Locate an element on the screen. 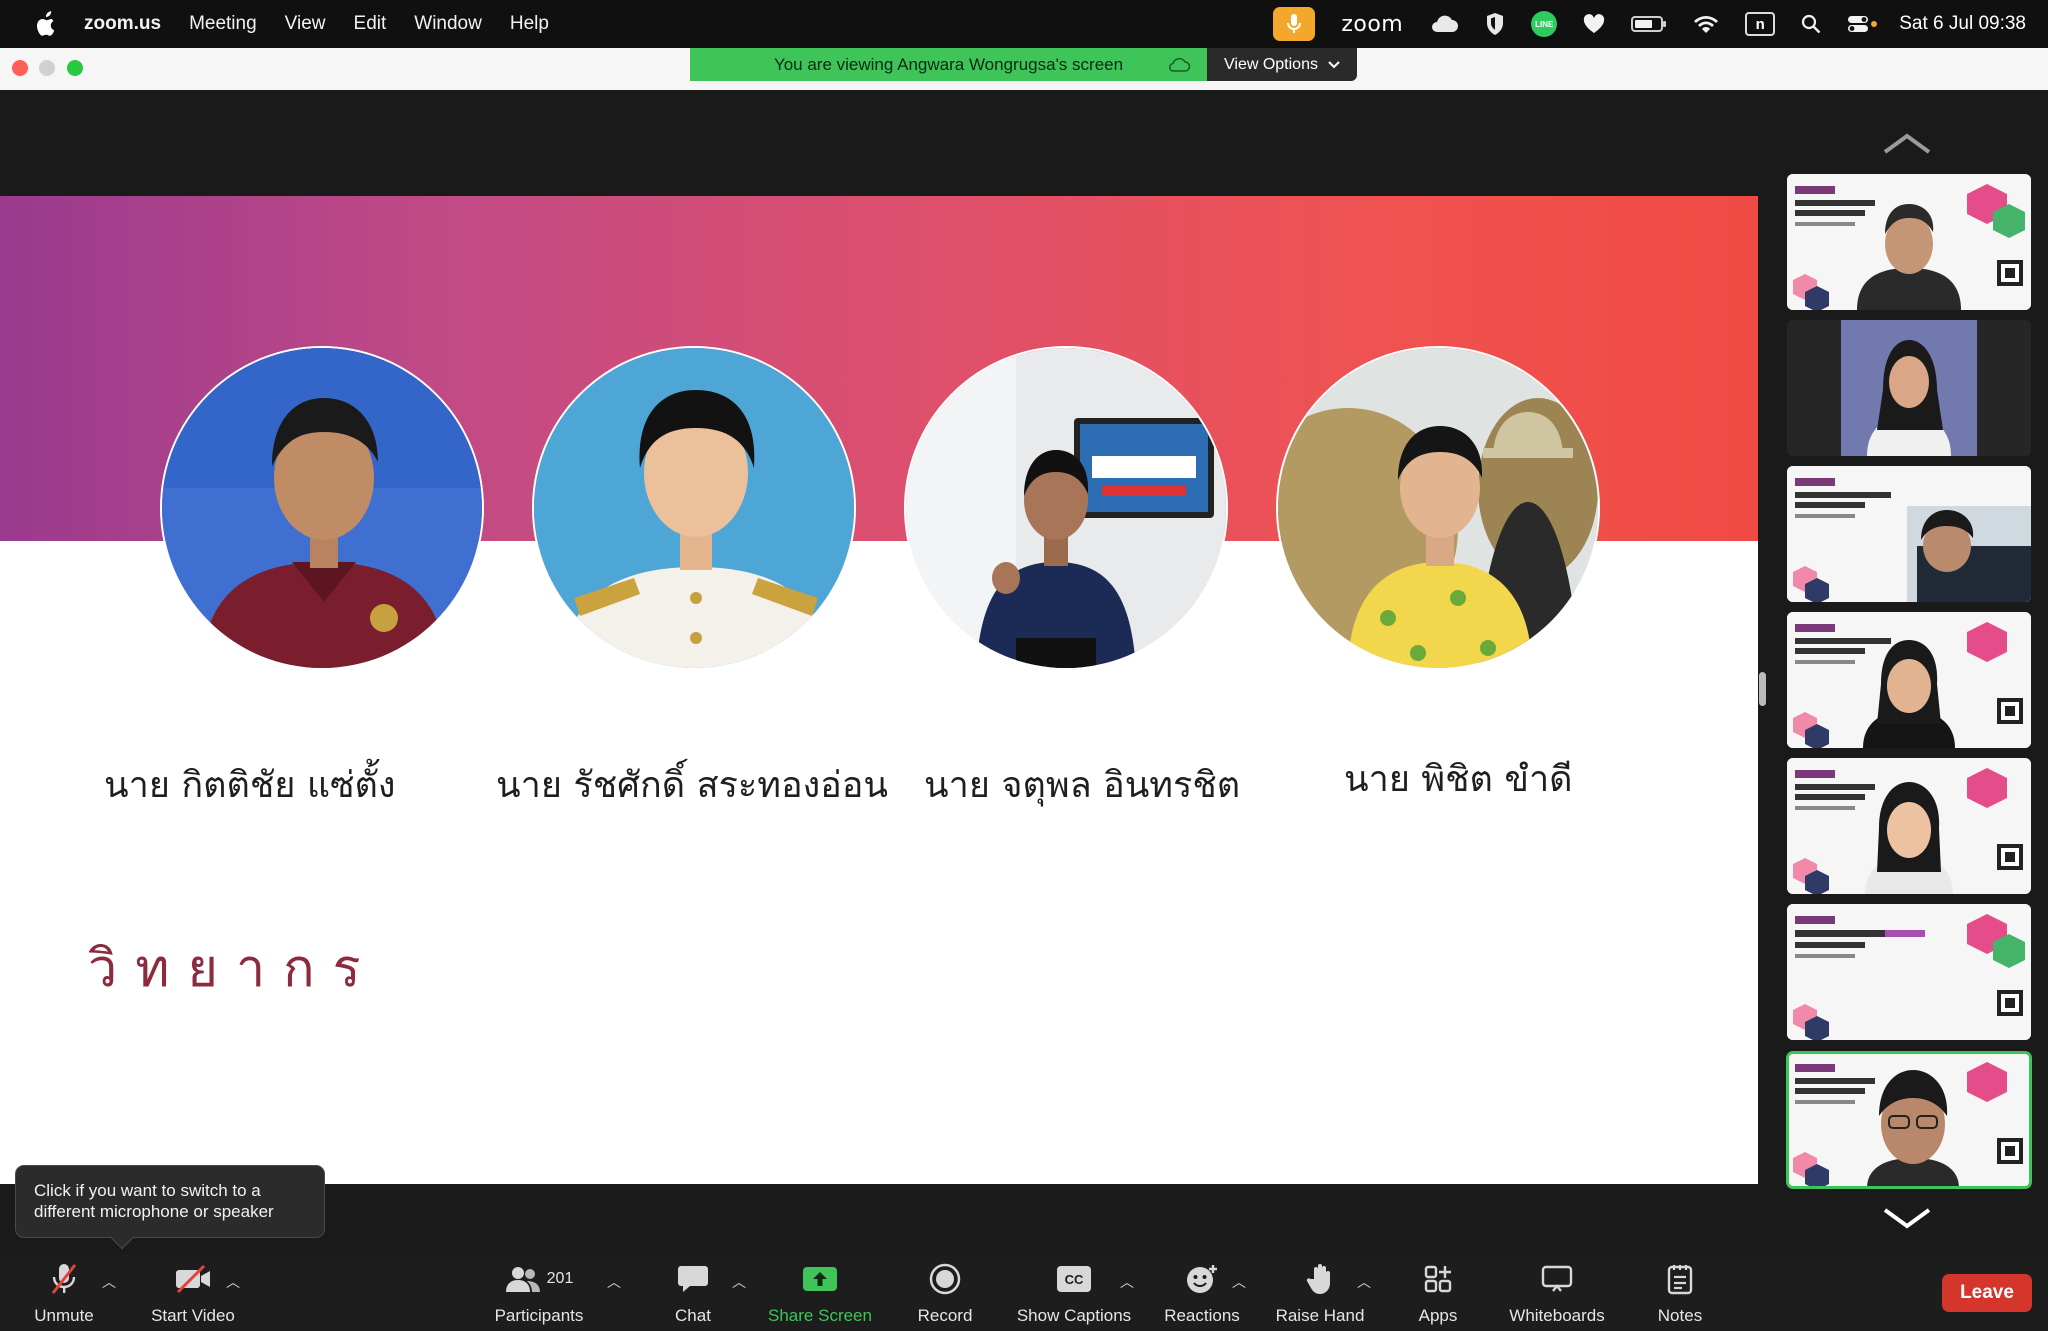 The width and height of the screenshot is (2048, 1331). view-options-label: View Options is located at coordinates (1271, 64).